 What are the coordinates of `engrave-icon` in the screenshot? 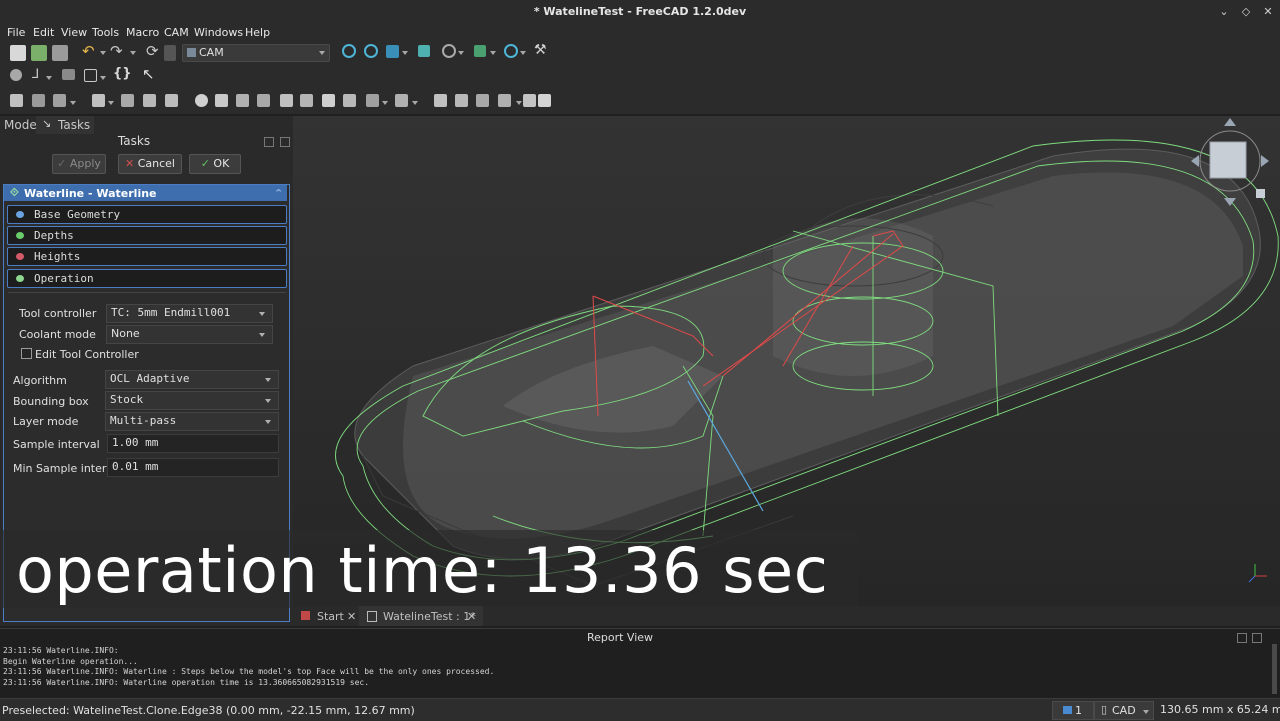 It's located at (328, 100).